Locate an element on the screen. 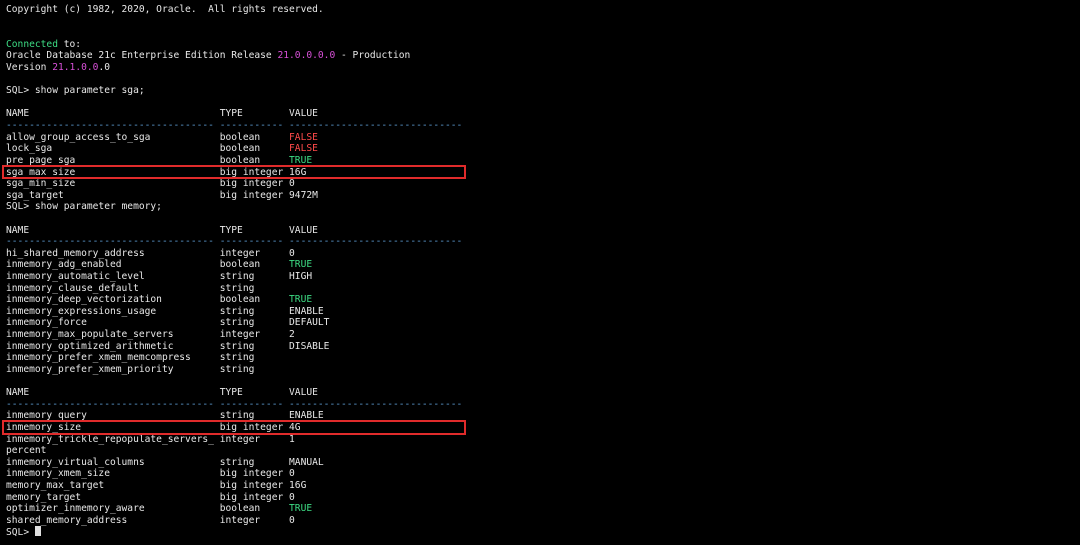 This screenshot has height=545, width=1080. terminal-line: inmemory_expressions_usage string ENABLE is located at coordinates (234, 312).